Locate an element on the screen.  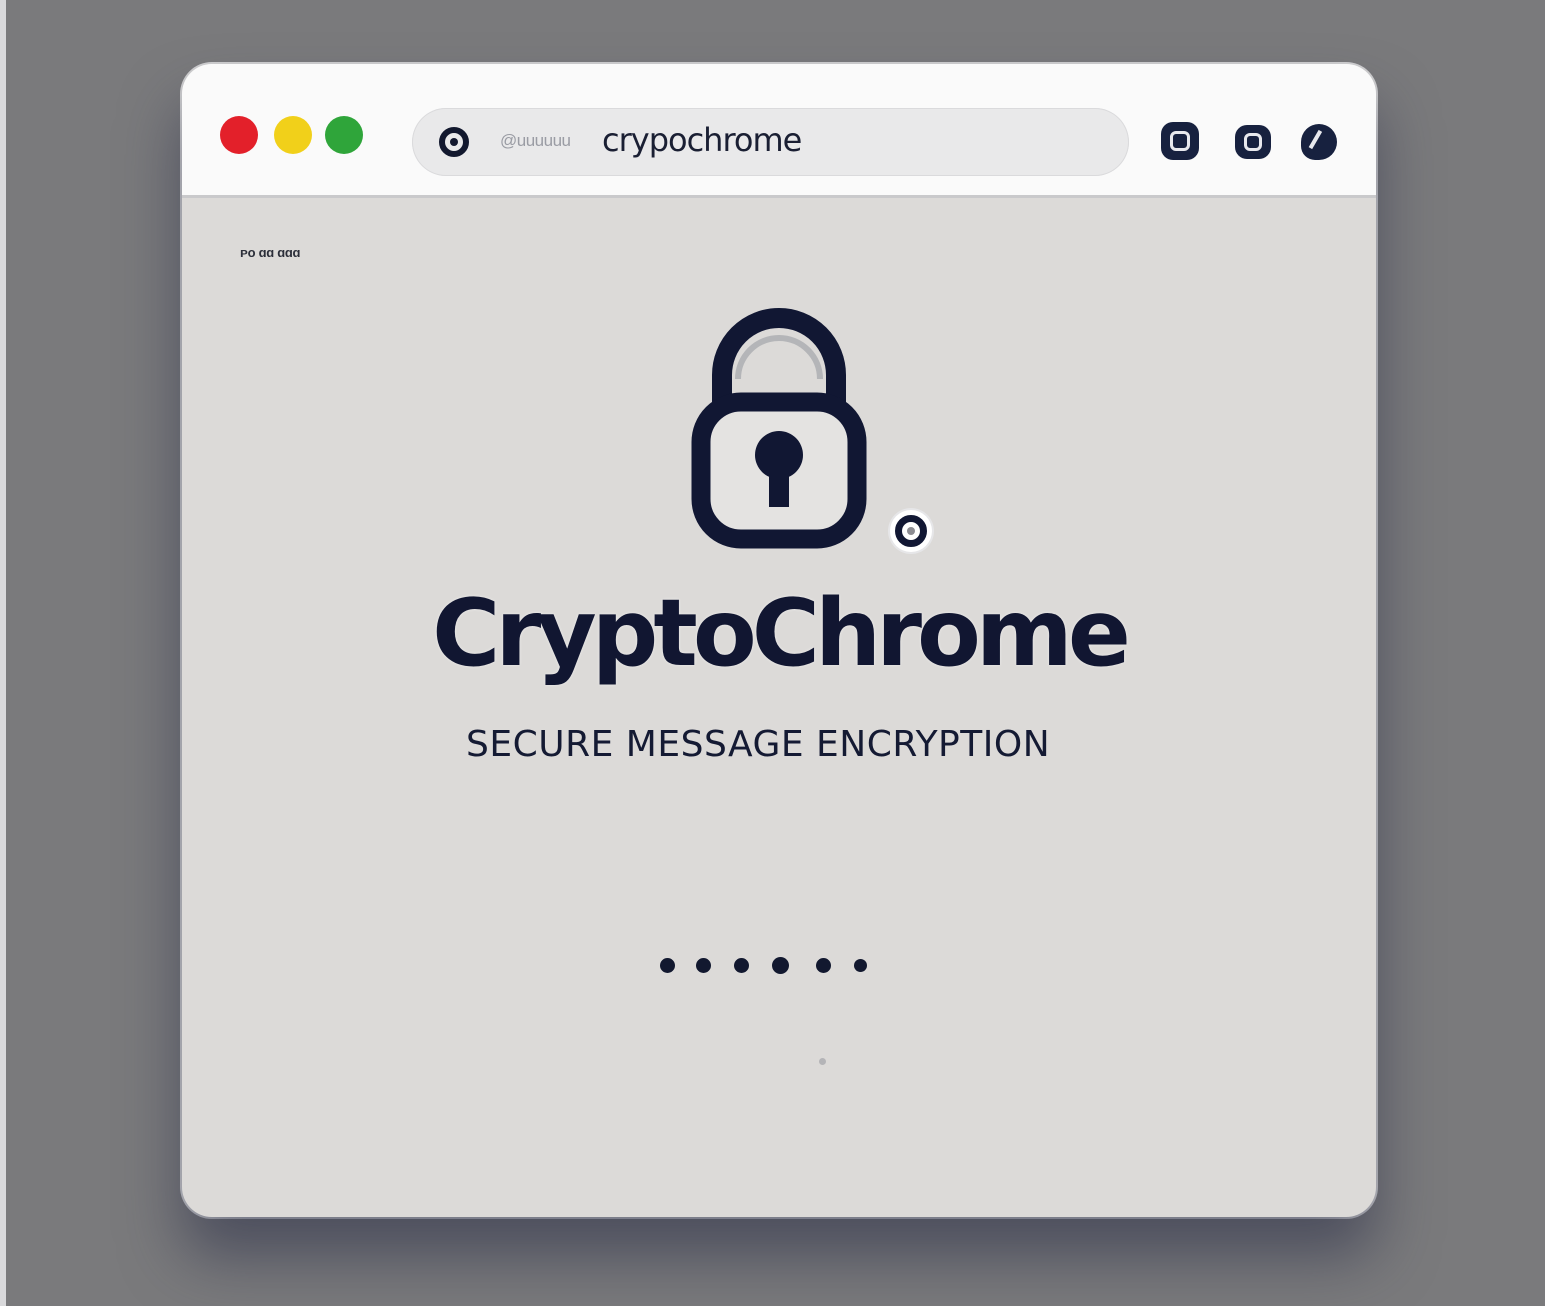
brand-tagline: SECURE MESSAGE ENCRYPTION is located at coordinates (758, 744).